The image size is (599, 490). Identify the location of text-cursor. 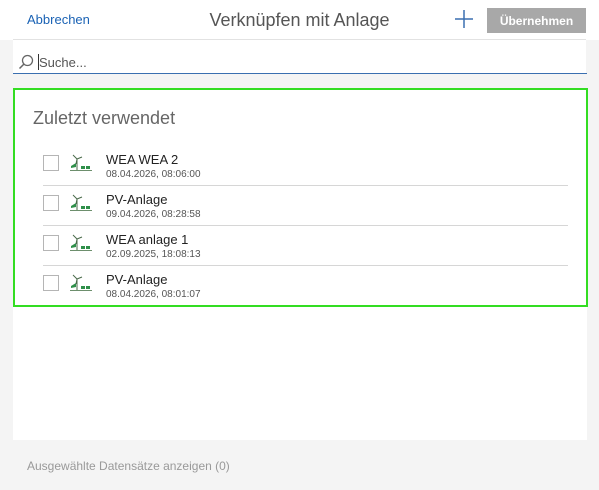
(38, 62).